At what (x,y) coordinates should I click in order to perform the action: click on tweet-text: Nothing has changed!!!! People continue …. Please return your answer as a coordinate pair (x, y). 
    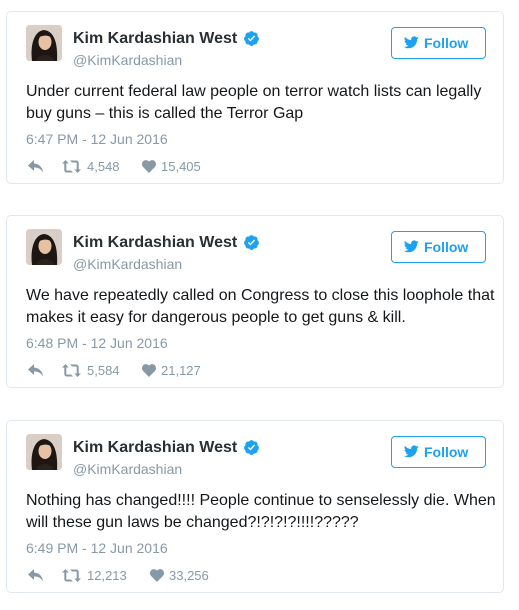
    Looking at the image, I should click on (261, 511).